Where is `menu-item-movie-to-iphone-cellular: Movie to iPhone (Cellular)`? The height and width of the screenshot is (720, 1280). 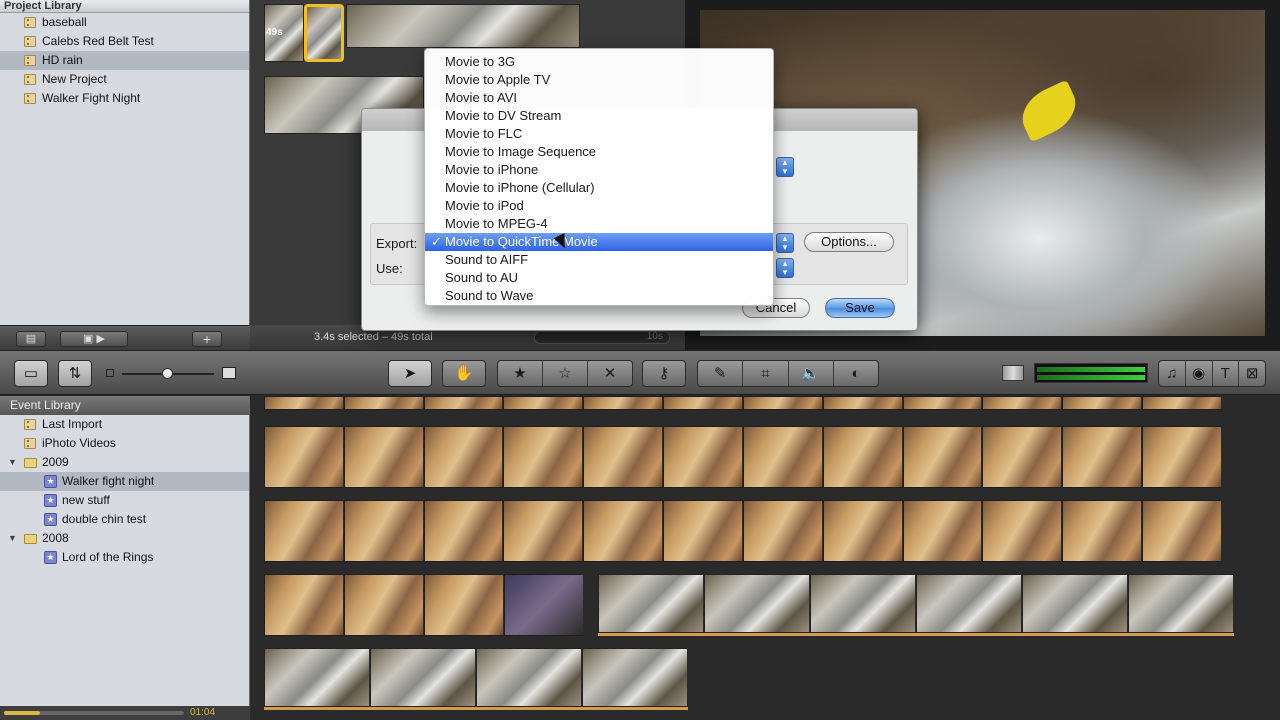 menu-item-movie-to-iphone-cellular: Movie to iPhone (Cellular) is located at coordinates (599, 188).